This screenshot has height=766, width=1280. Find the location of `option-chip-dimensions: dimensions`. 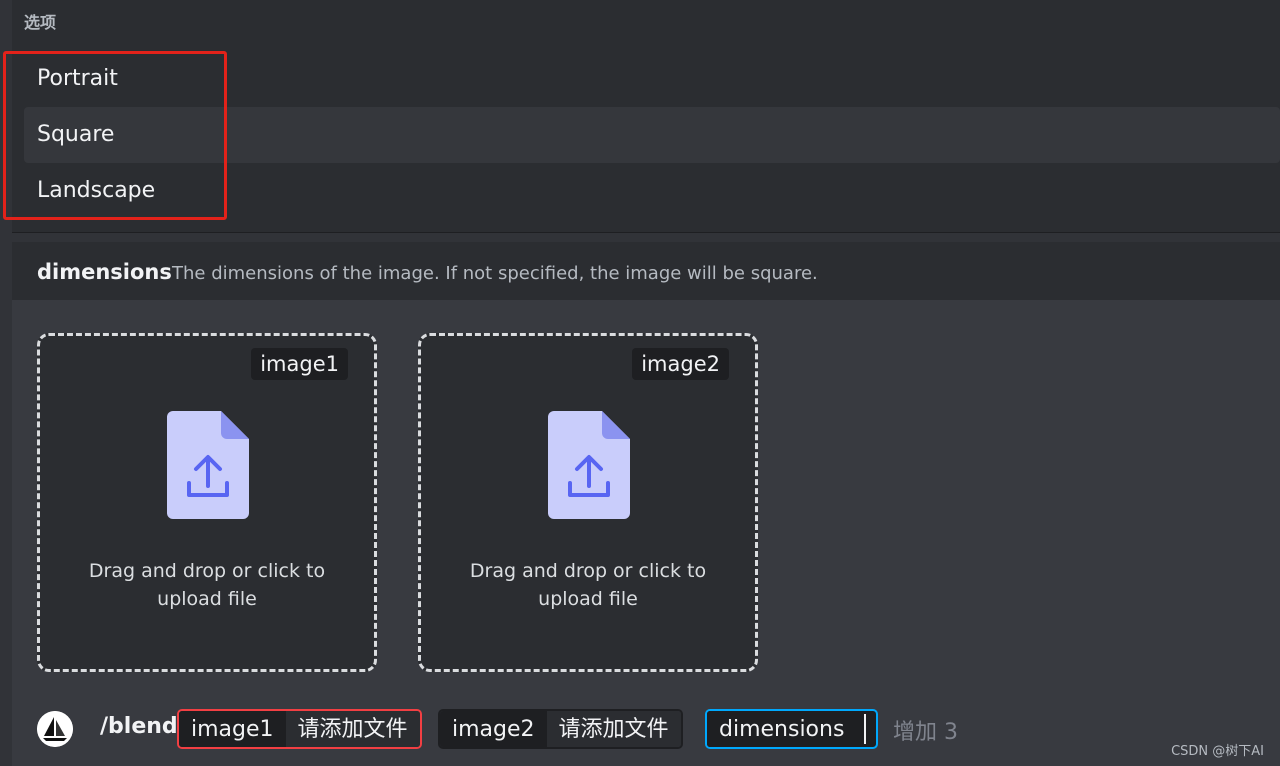

option-chip-dimensions: dimensions is located at coordinates (791, 729).